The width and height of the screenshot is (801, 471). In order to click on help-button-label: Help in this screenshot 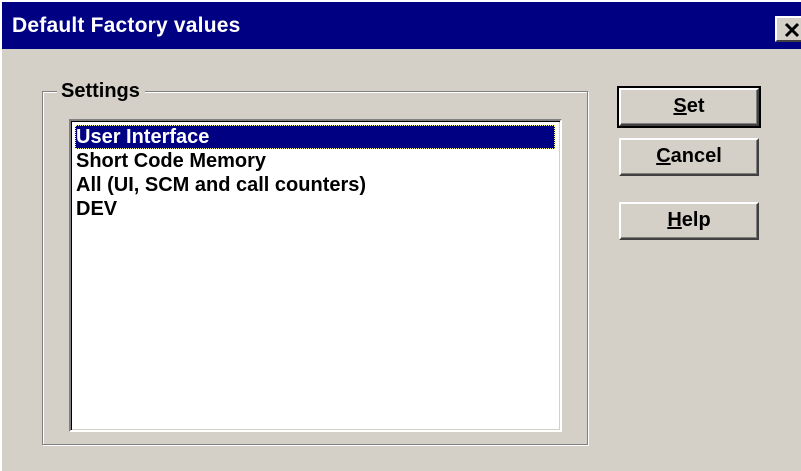, I will do `click(688, 220)`.